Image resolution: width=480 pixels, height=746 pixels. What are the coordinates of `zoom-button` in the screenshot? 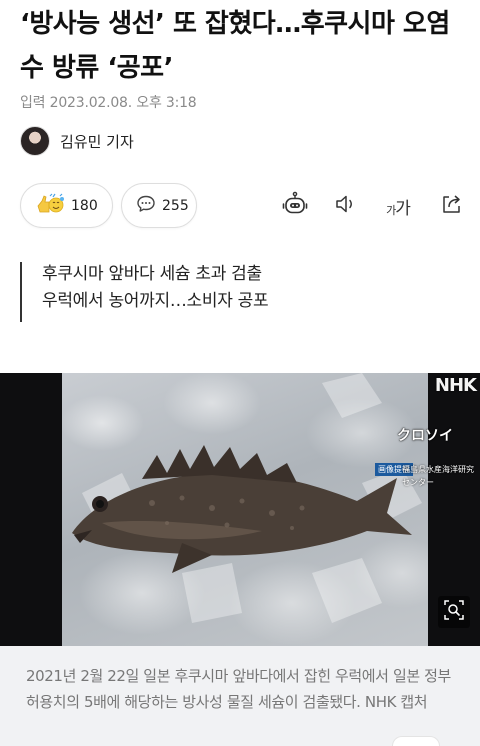 It's located at (454, 612).